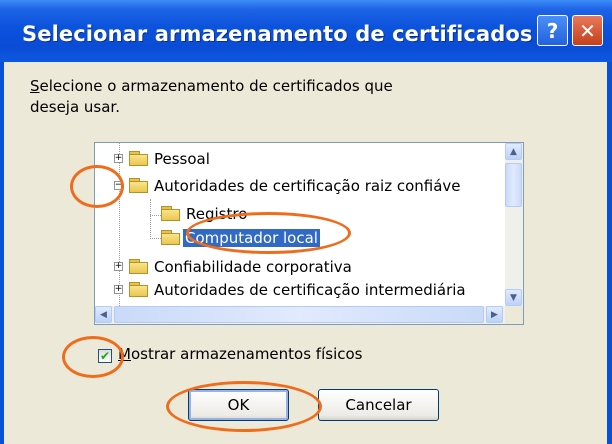 The height and width of the screenshot is (444, 612). What do you see at coordinates (182, 158) in the screenshot?
I see `tree-item-label: Pessoal` at bounding box center [182, 158].